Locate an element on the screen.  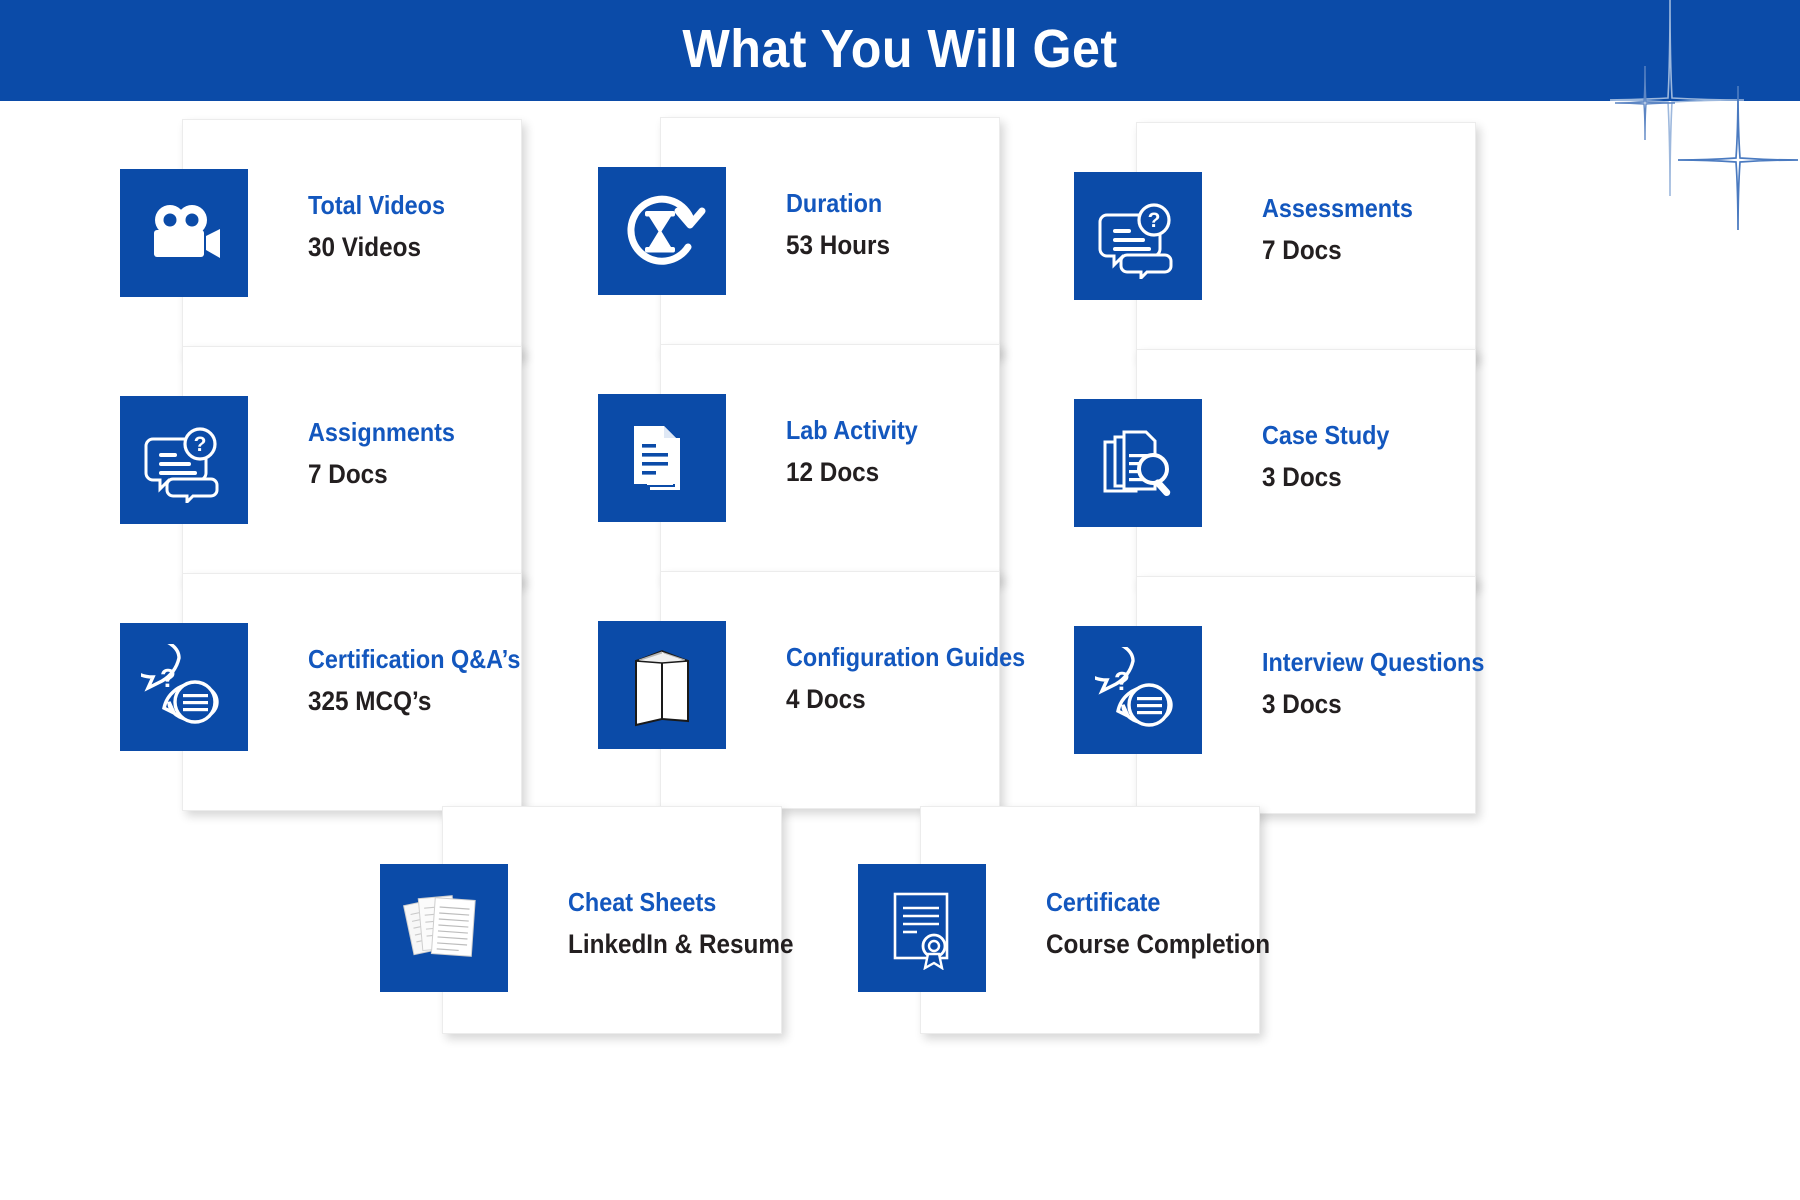
card-value: 53 Hours is located at coordinates (838, 245).